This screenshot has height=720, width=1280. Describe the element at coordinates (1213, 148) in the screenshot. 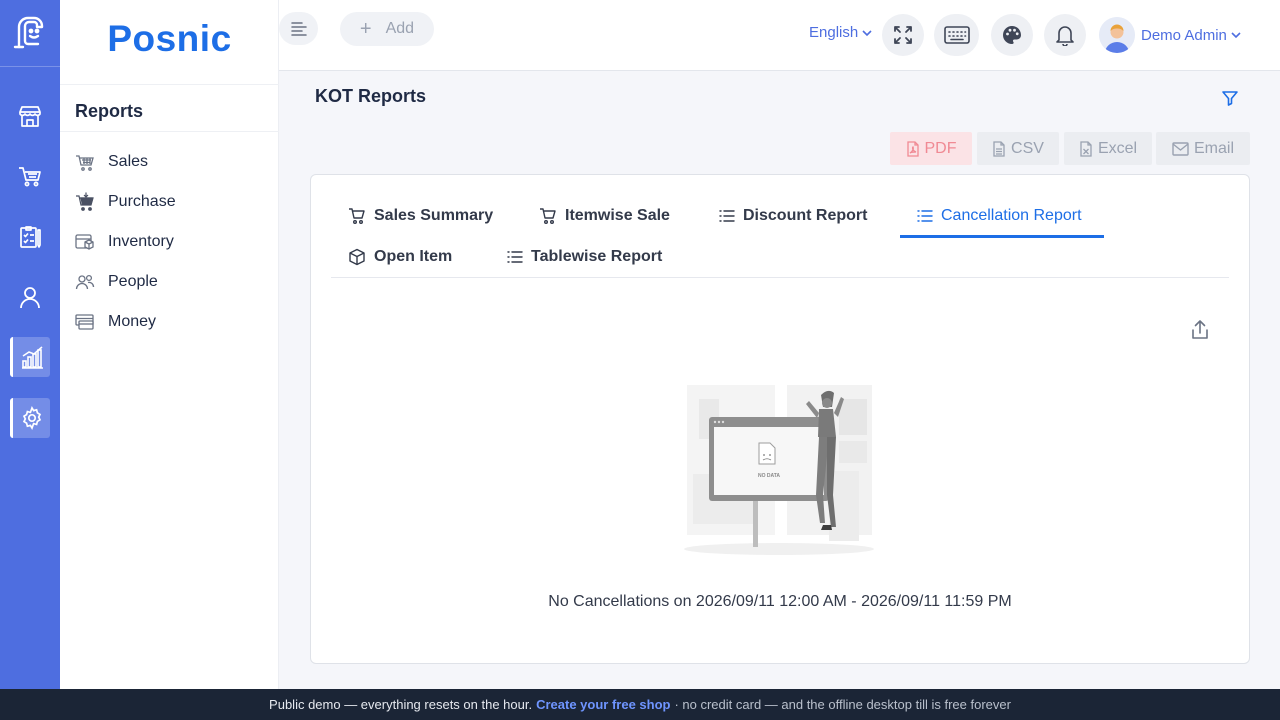

I see `export-email-label: Email` at that location.